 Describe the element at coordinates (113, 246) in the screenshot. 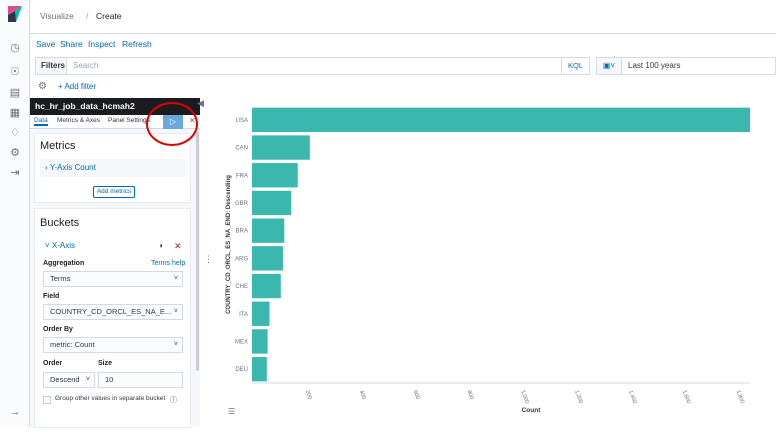

I see `x-axis-row: ˅ X-Axis ◑ ✕` at that location.